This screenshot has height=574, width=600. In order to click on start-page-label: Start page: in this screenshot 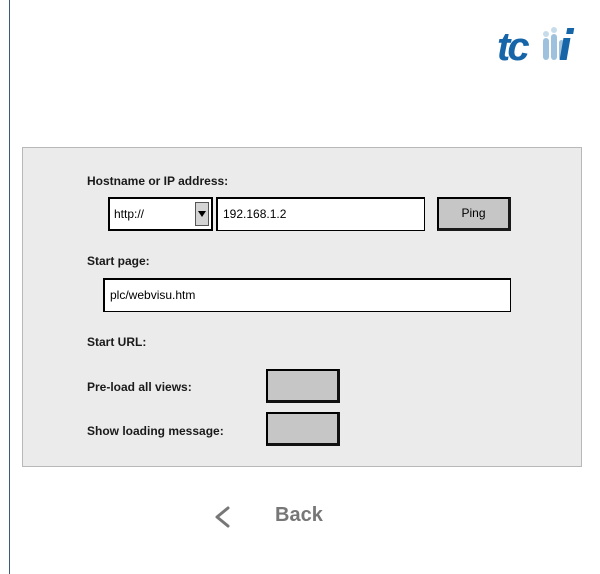, I will do `click(118, 261)`.